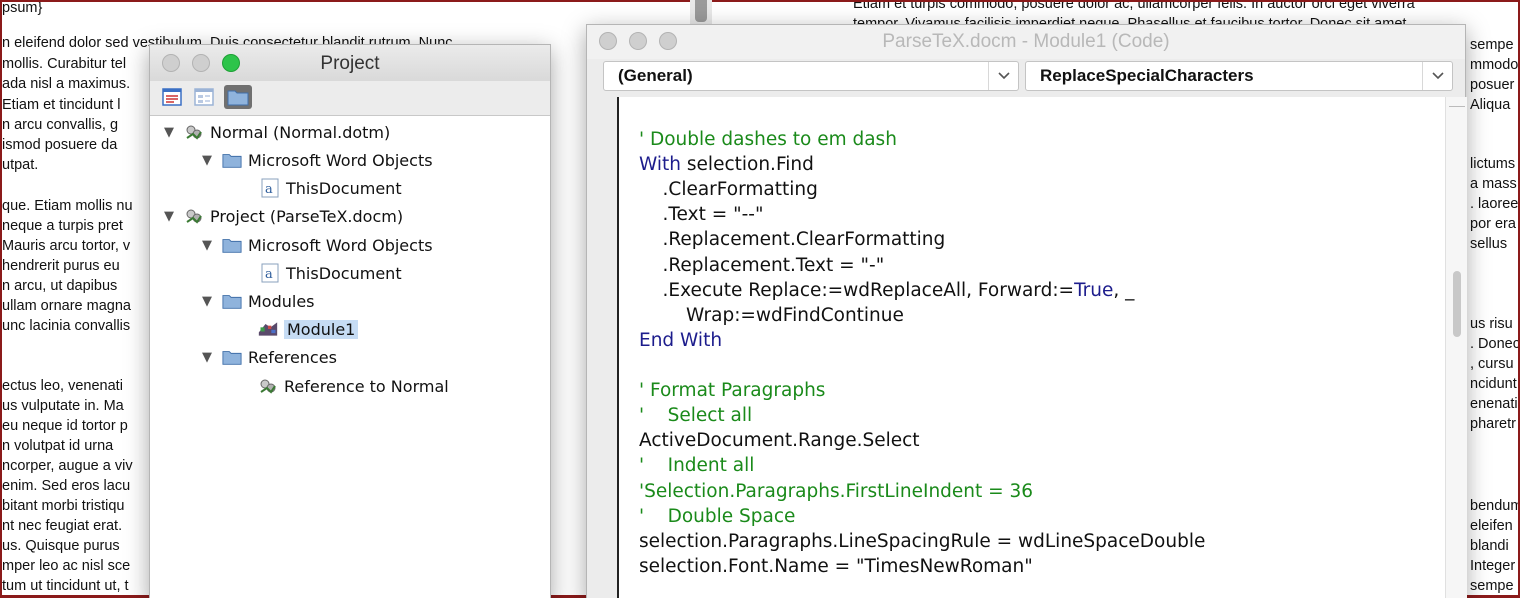 This screenshot has height=598, width=1520. I want to click on code-window-title: ParseTeX.docm - Module1 (Code), so click(1026, 41).